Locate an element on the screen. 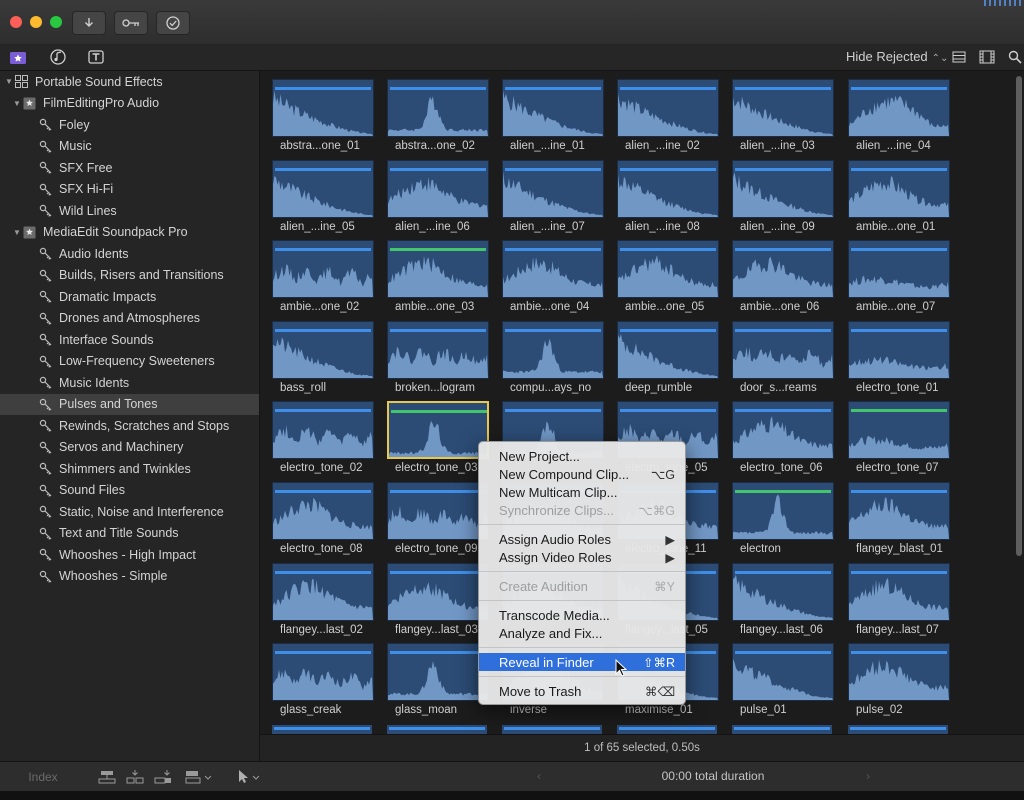  clip-item: deep_rumble is located at coordinates (668, 360).